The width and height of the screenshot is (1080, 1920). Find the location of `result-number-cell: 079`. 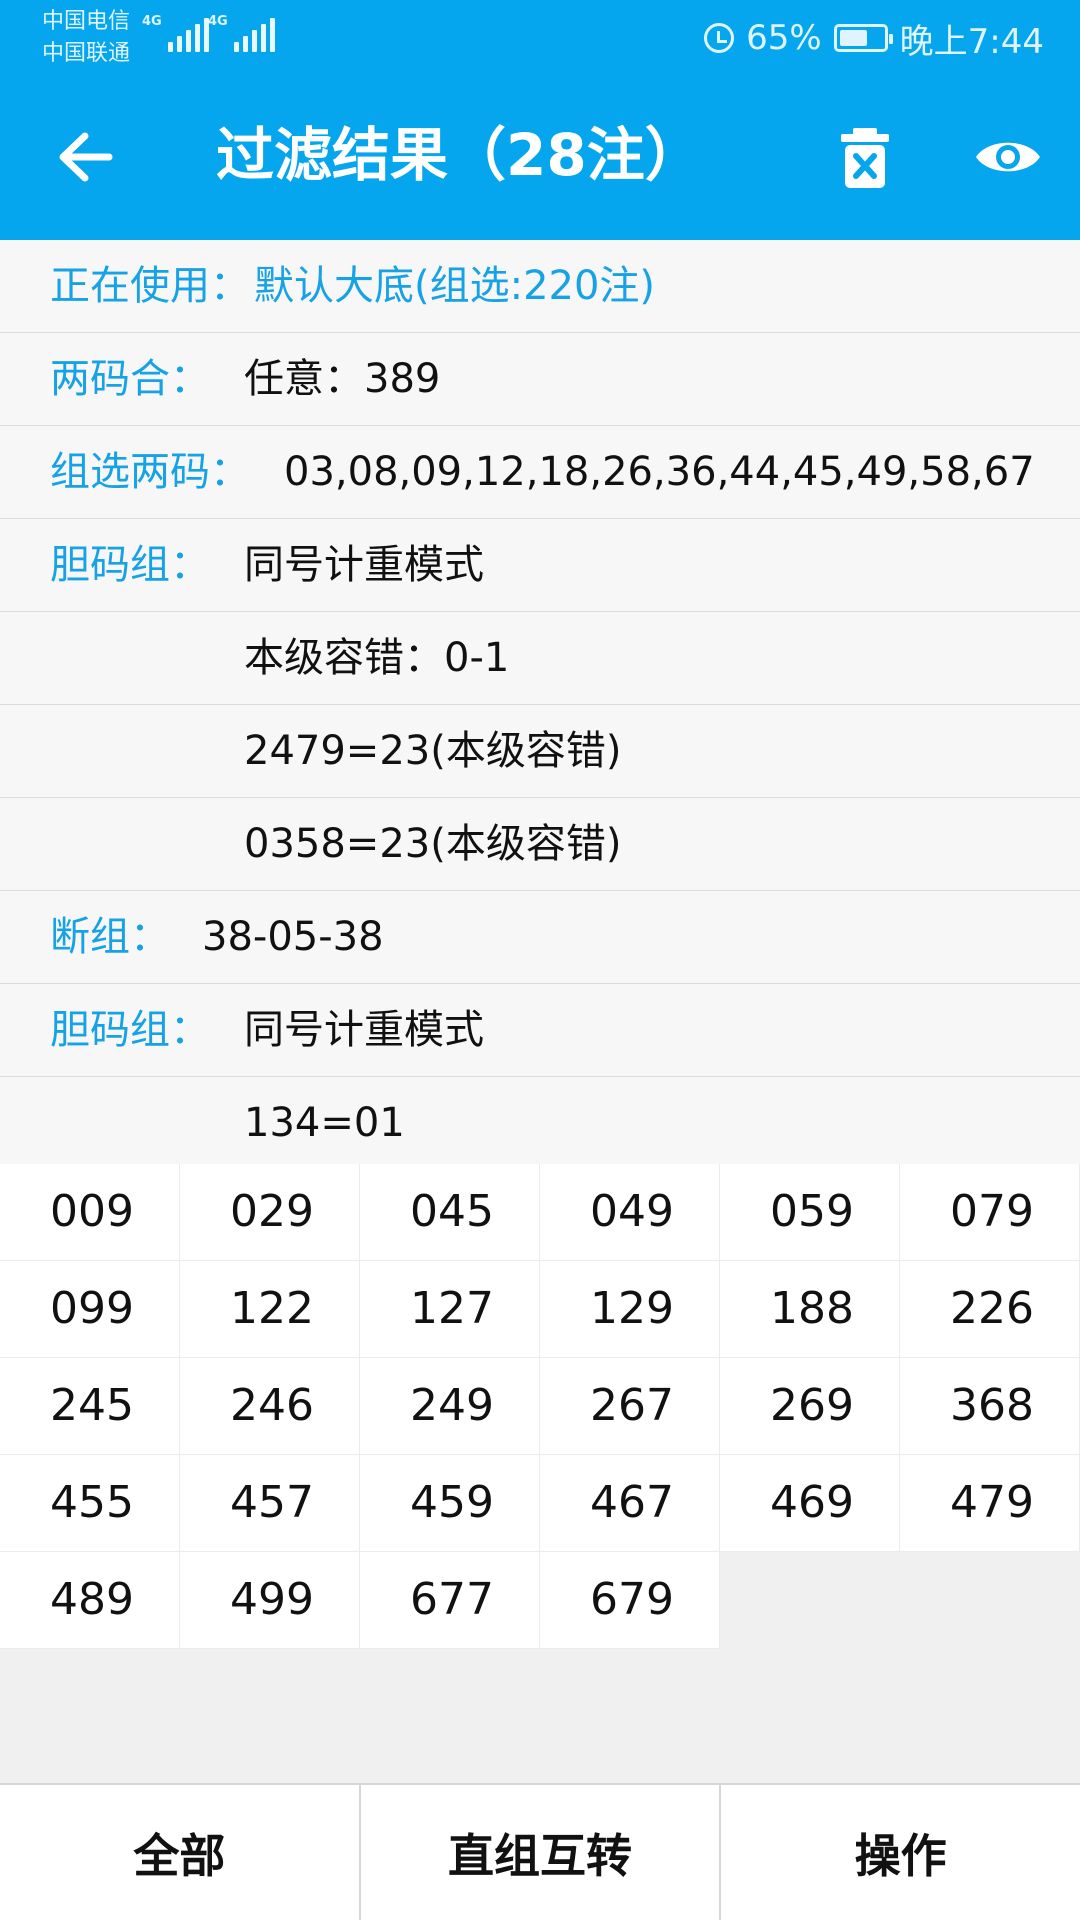

result-number-cell: 079 is located at coordinates (990, 1212).